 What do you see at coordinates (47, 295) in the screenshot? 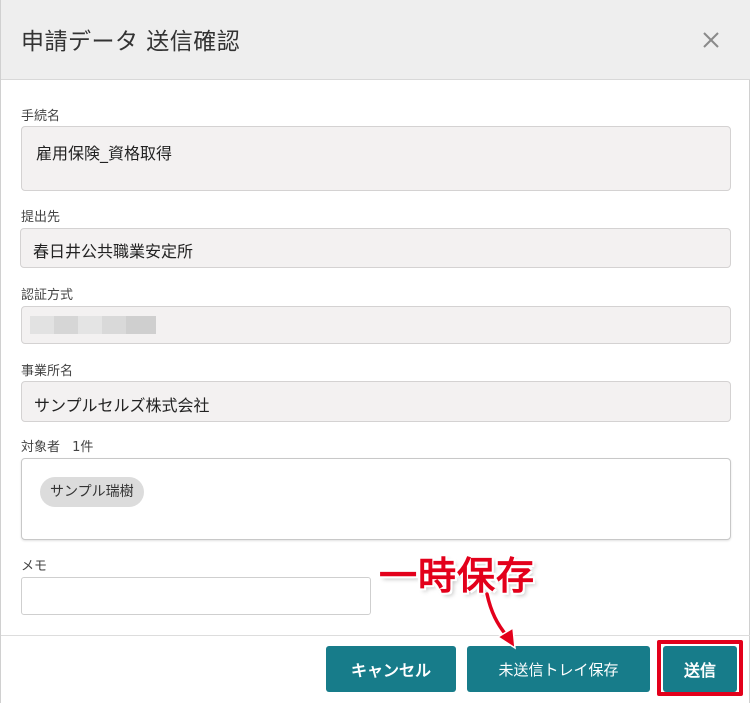
I see `auth-method-label: 認証方式` at bounding box center [47, 295].